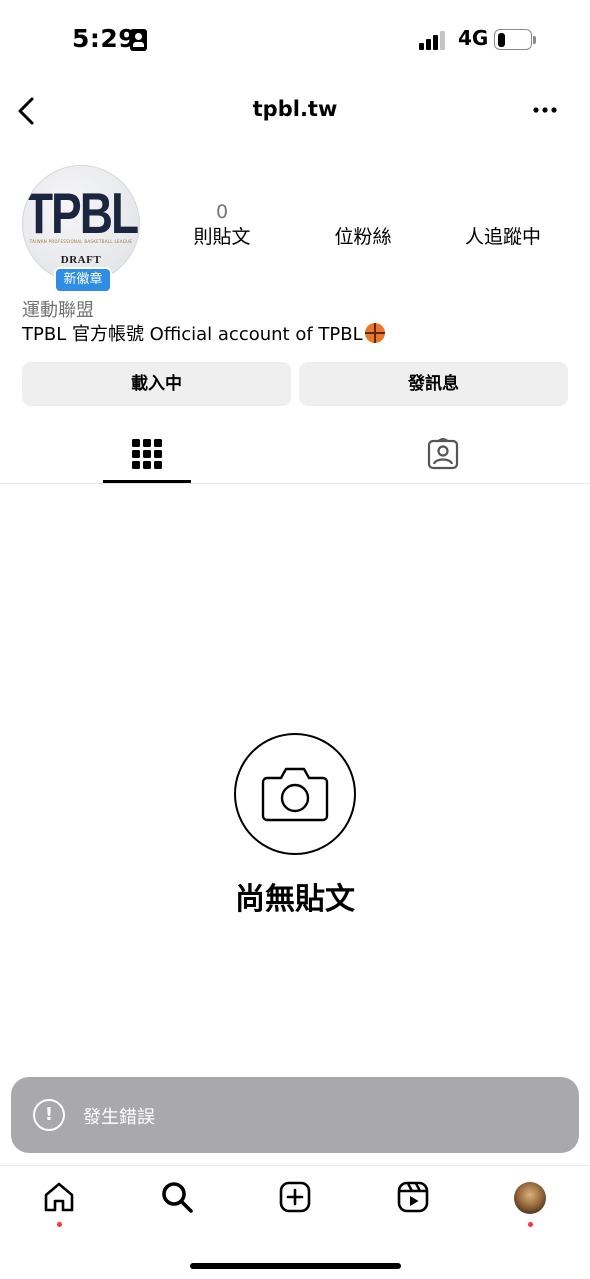  I want to click on avatar-icon, so click(530, 1198).